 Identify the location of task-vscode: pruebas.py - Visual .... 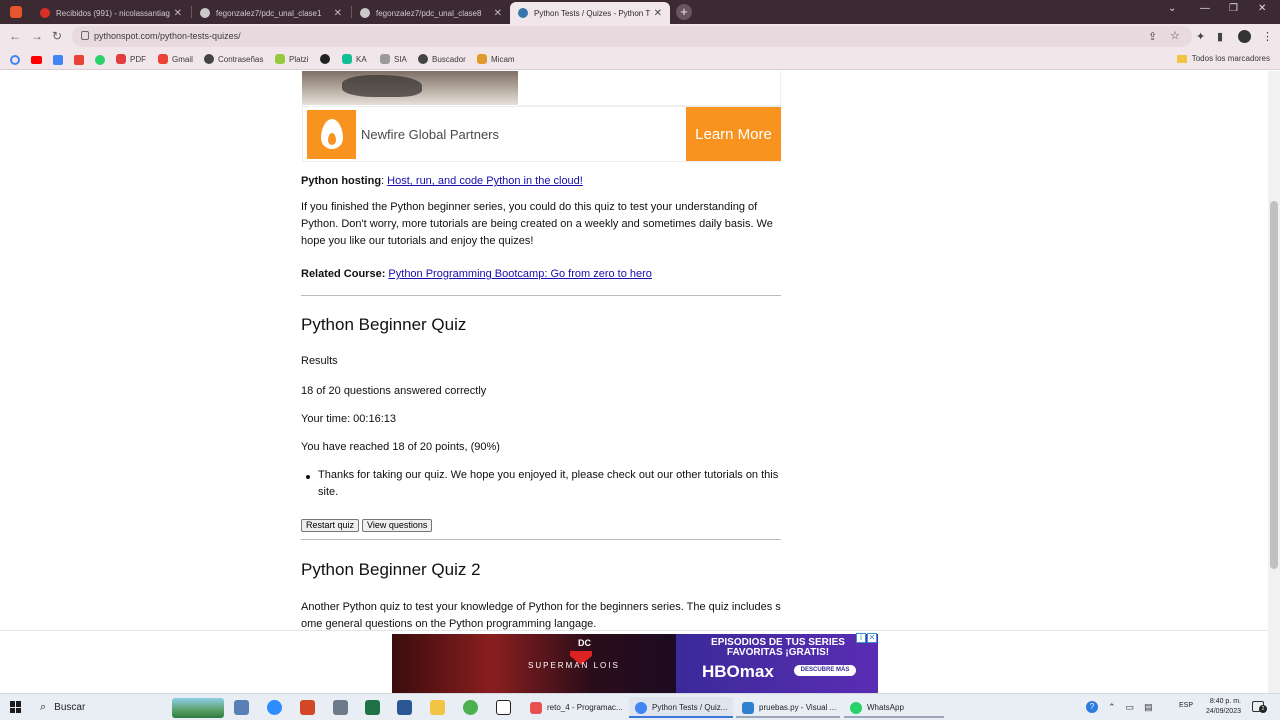
(788, 707).